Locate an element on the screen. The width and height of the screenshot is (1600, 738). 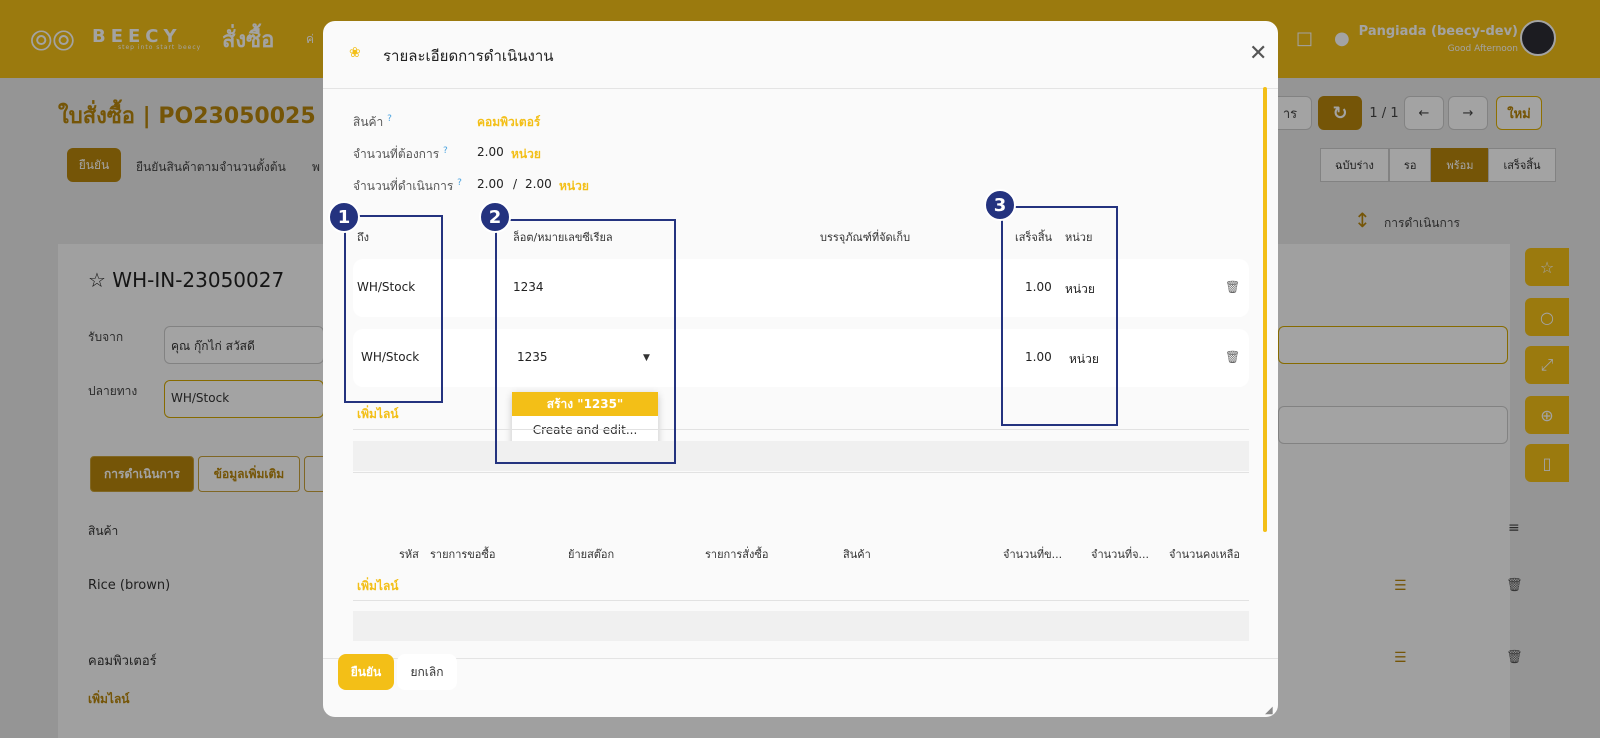
sub-column-stock-move: ย้ายสต๊อก is located at coordinates (591, 554).